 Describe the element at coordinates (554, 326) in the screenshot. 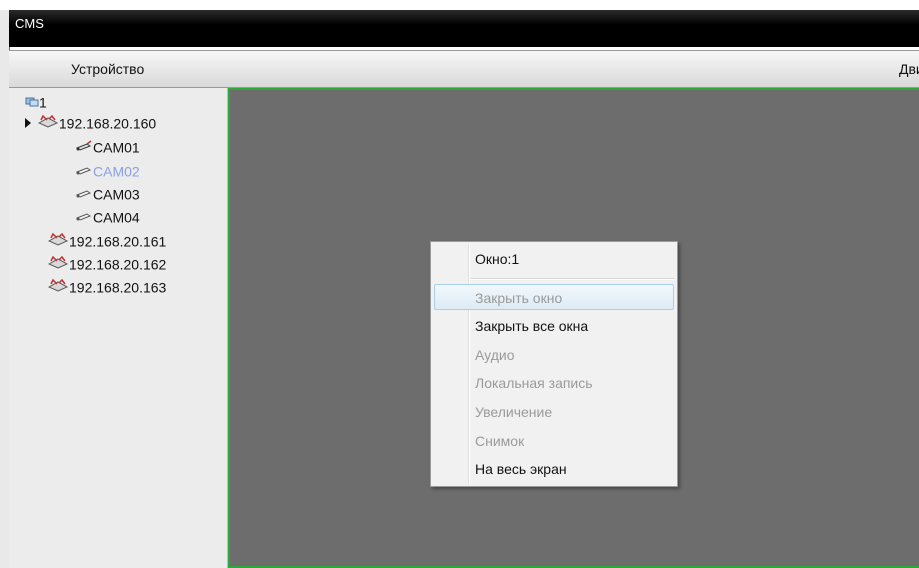

I see `menu-item-close-all-windows: Закрыть все окна` at that location.